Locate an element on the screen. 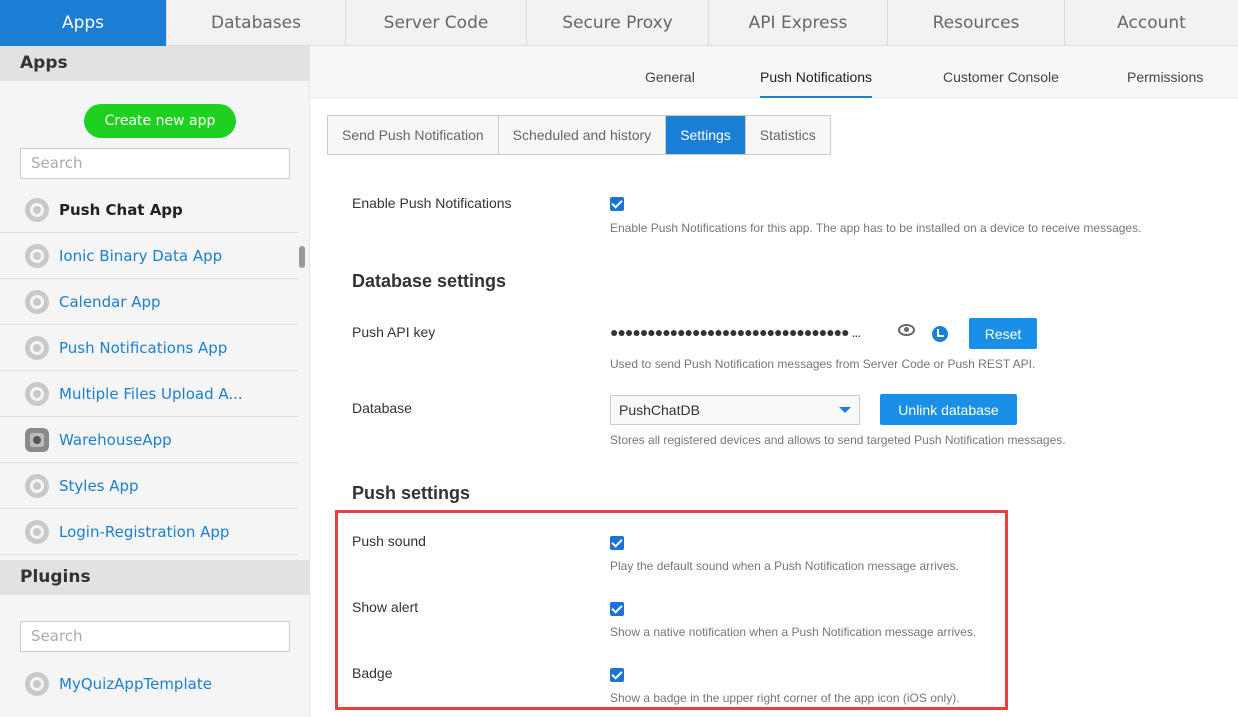 This screenshot has height=717, width=1238. refresh-icon is located at coordinates (940, 334).